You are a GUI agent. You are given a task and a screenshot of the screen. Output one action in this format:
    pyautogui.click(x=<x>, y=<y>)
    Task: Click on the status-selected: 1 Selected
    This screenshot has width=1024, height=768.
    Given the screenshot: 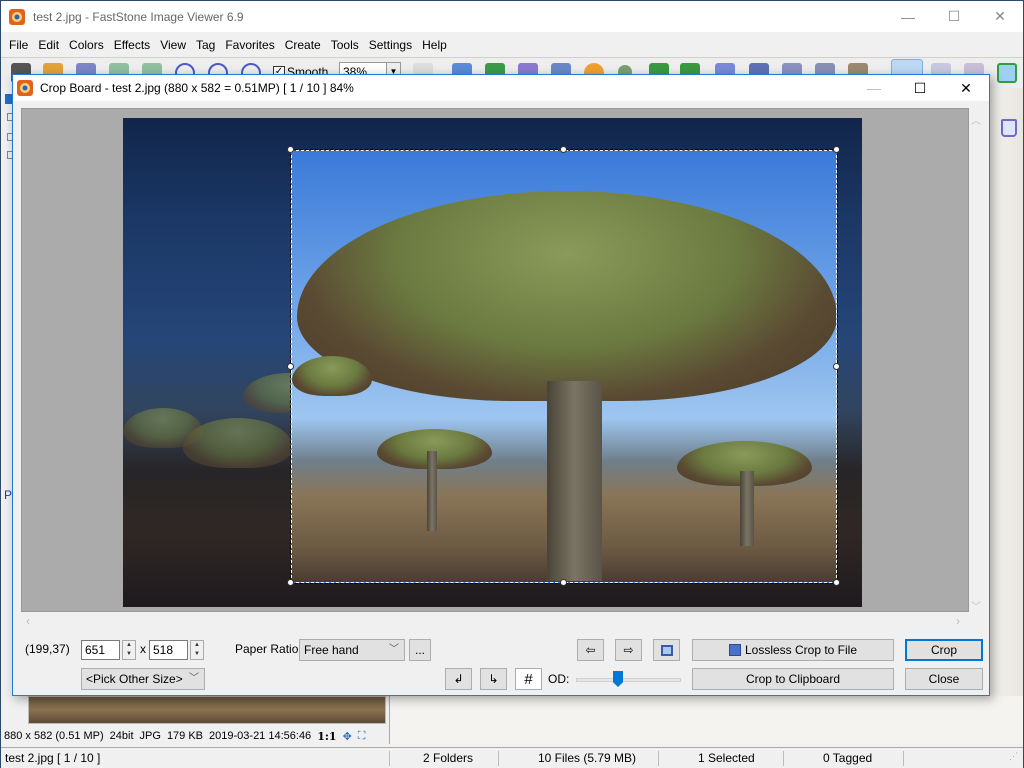 What is the action you would take?
    pyautogui.click(x=726, y=758)
    